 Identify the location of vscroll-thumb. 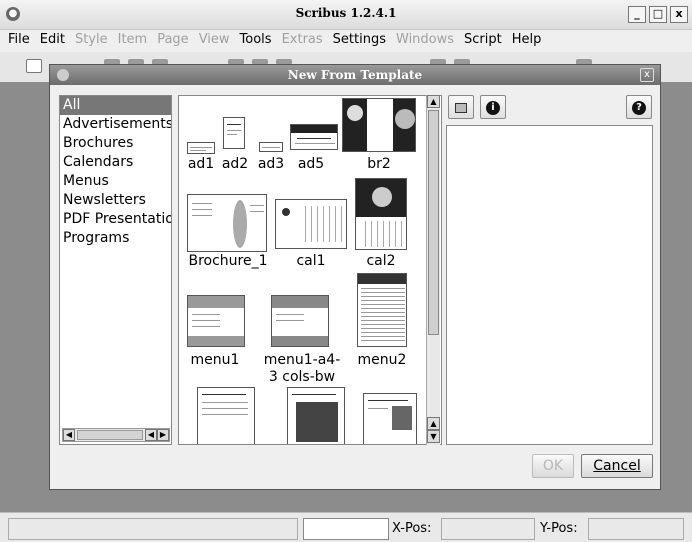
(433, 222).